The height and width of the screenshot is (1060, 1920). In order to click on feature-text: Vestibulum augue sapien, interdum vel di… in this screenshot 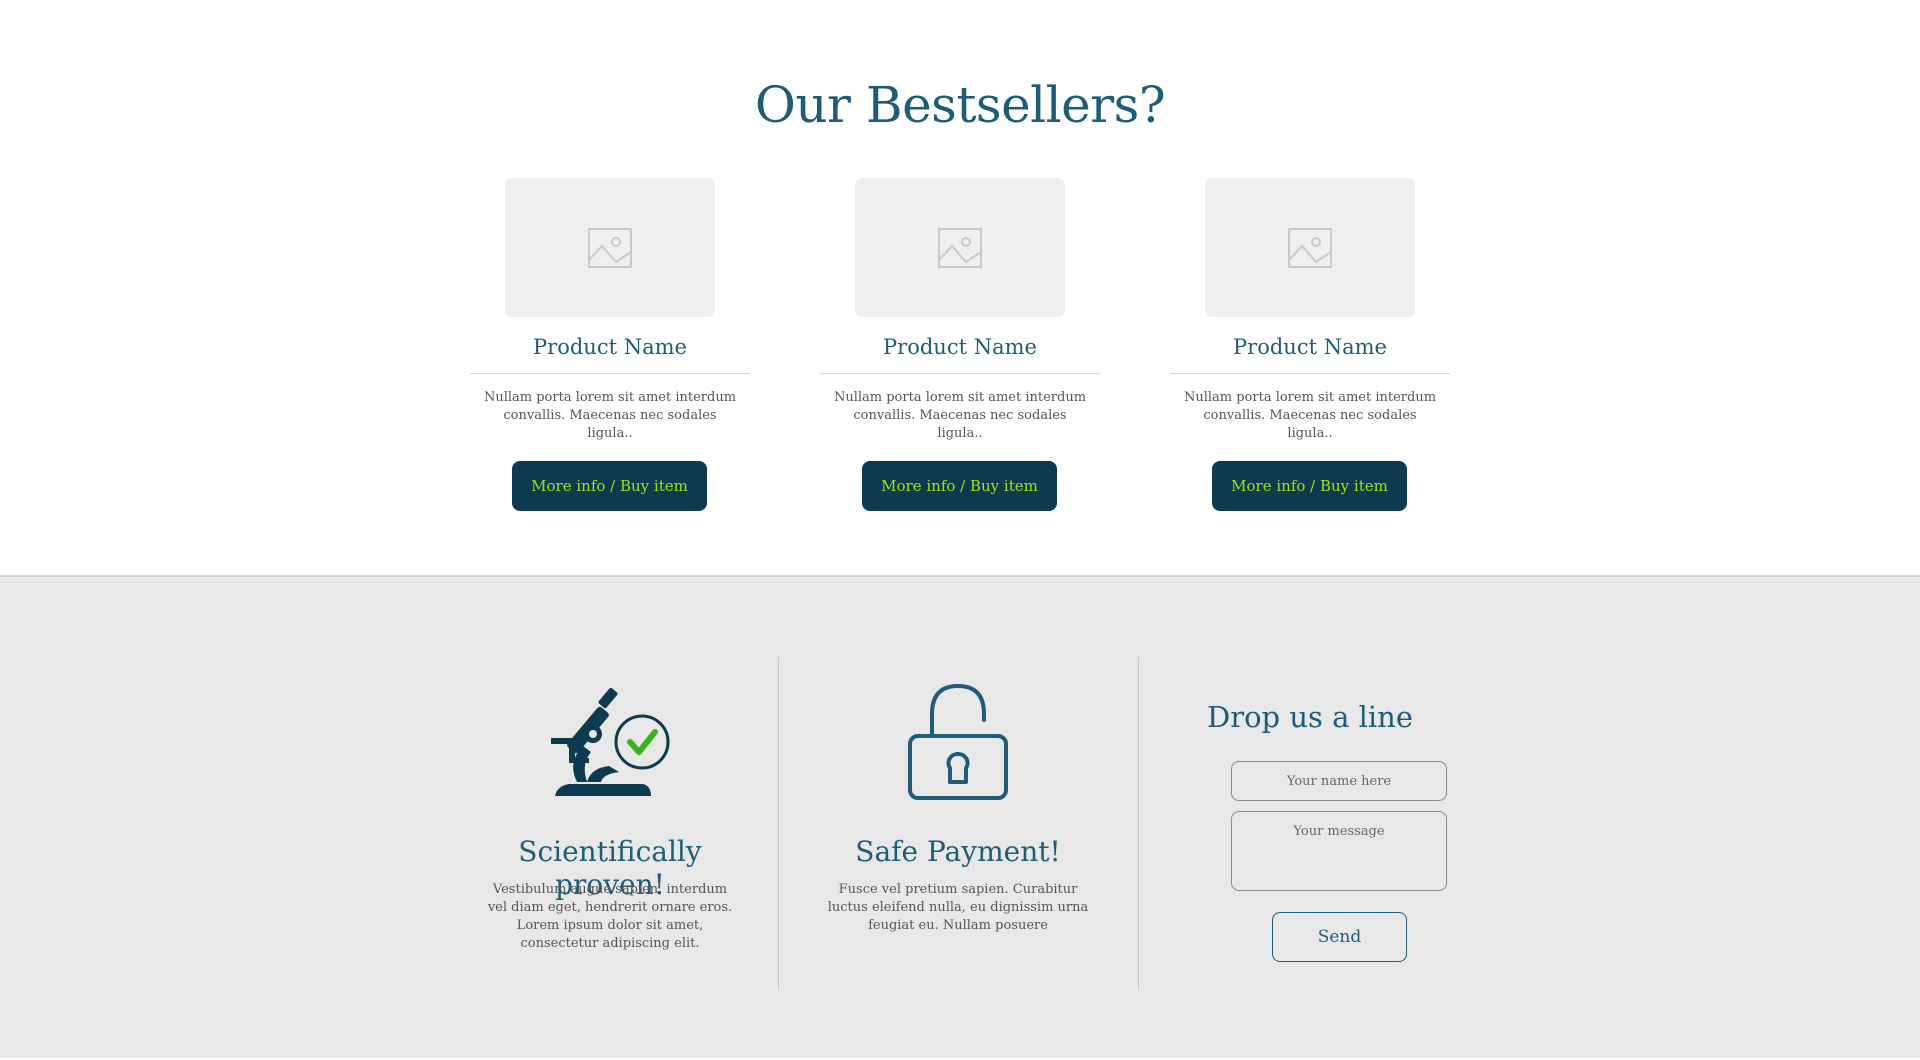, I will do `click(610, 916)`.